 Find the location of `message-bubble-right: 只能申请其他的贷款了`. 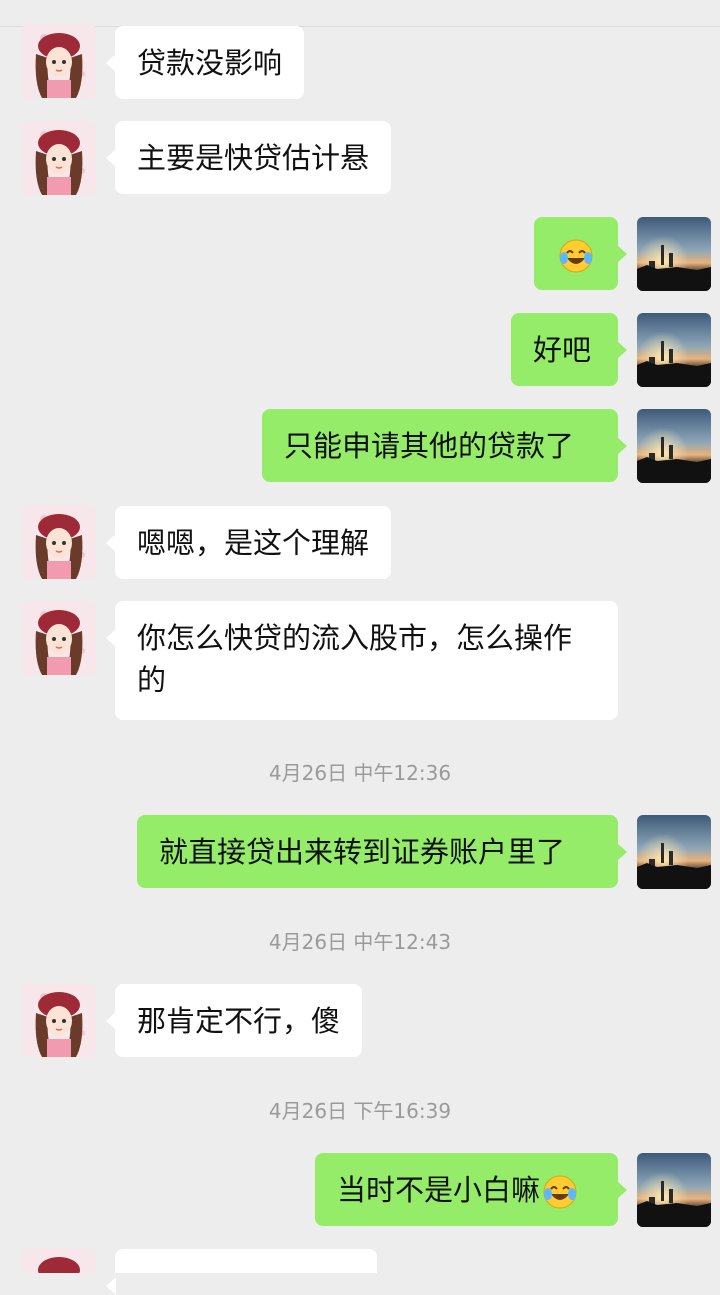

message-bubble-right: 只能申请其他的贷款了 is located at coordinates (444, 445).